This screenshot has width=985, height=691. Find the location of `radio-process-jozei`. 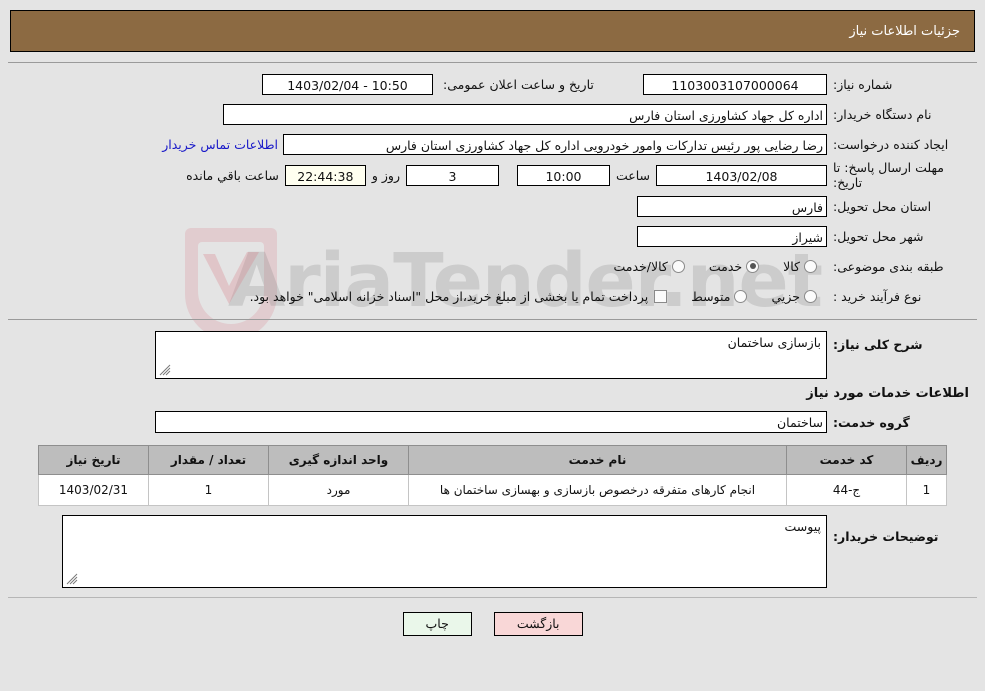

radio-process-jozei is located at coordinates (810, 296).